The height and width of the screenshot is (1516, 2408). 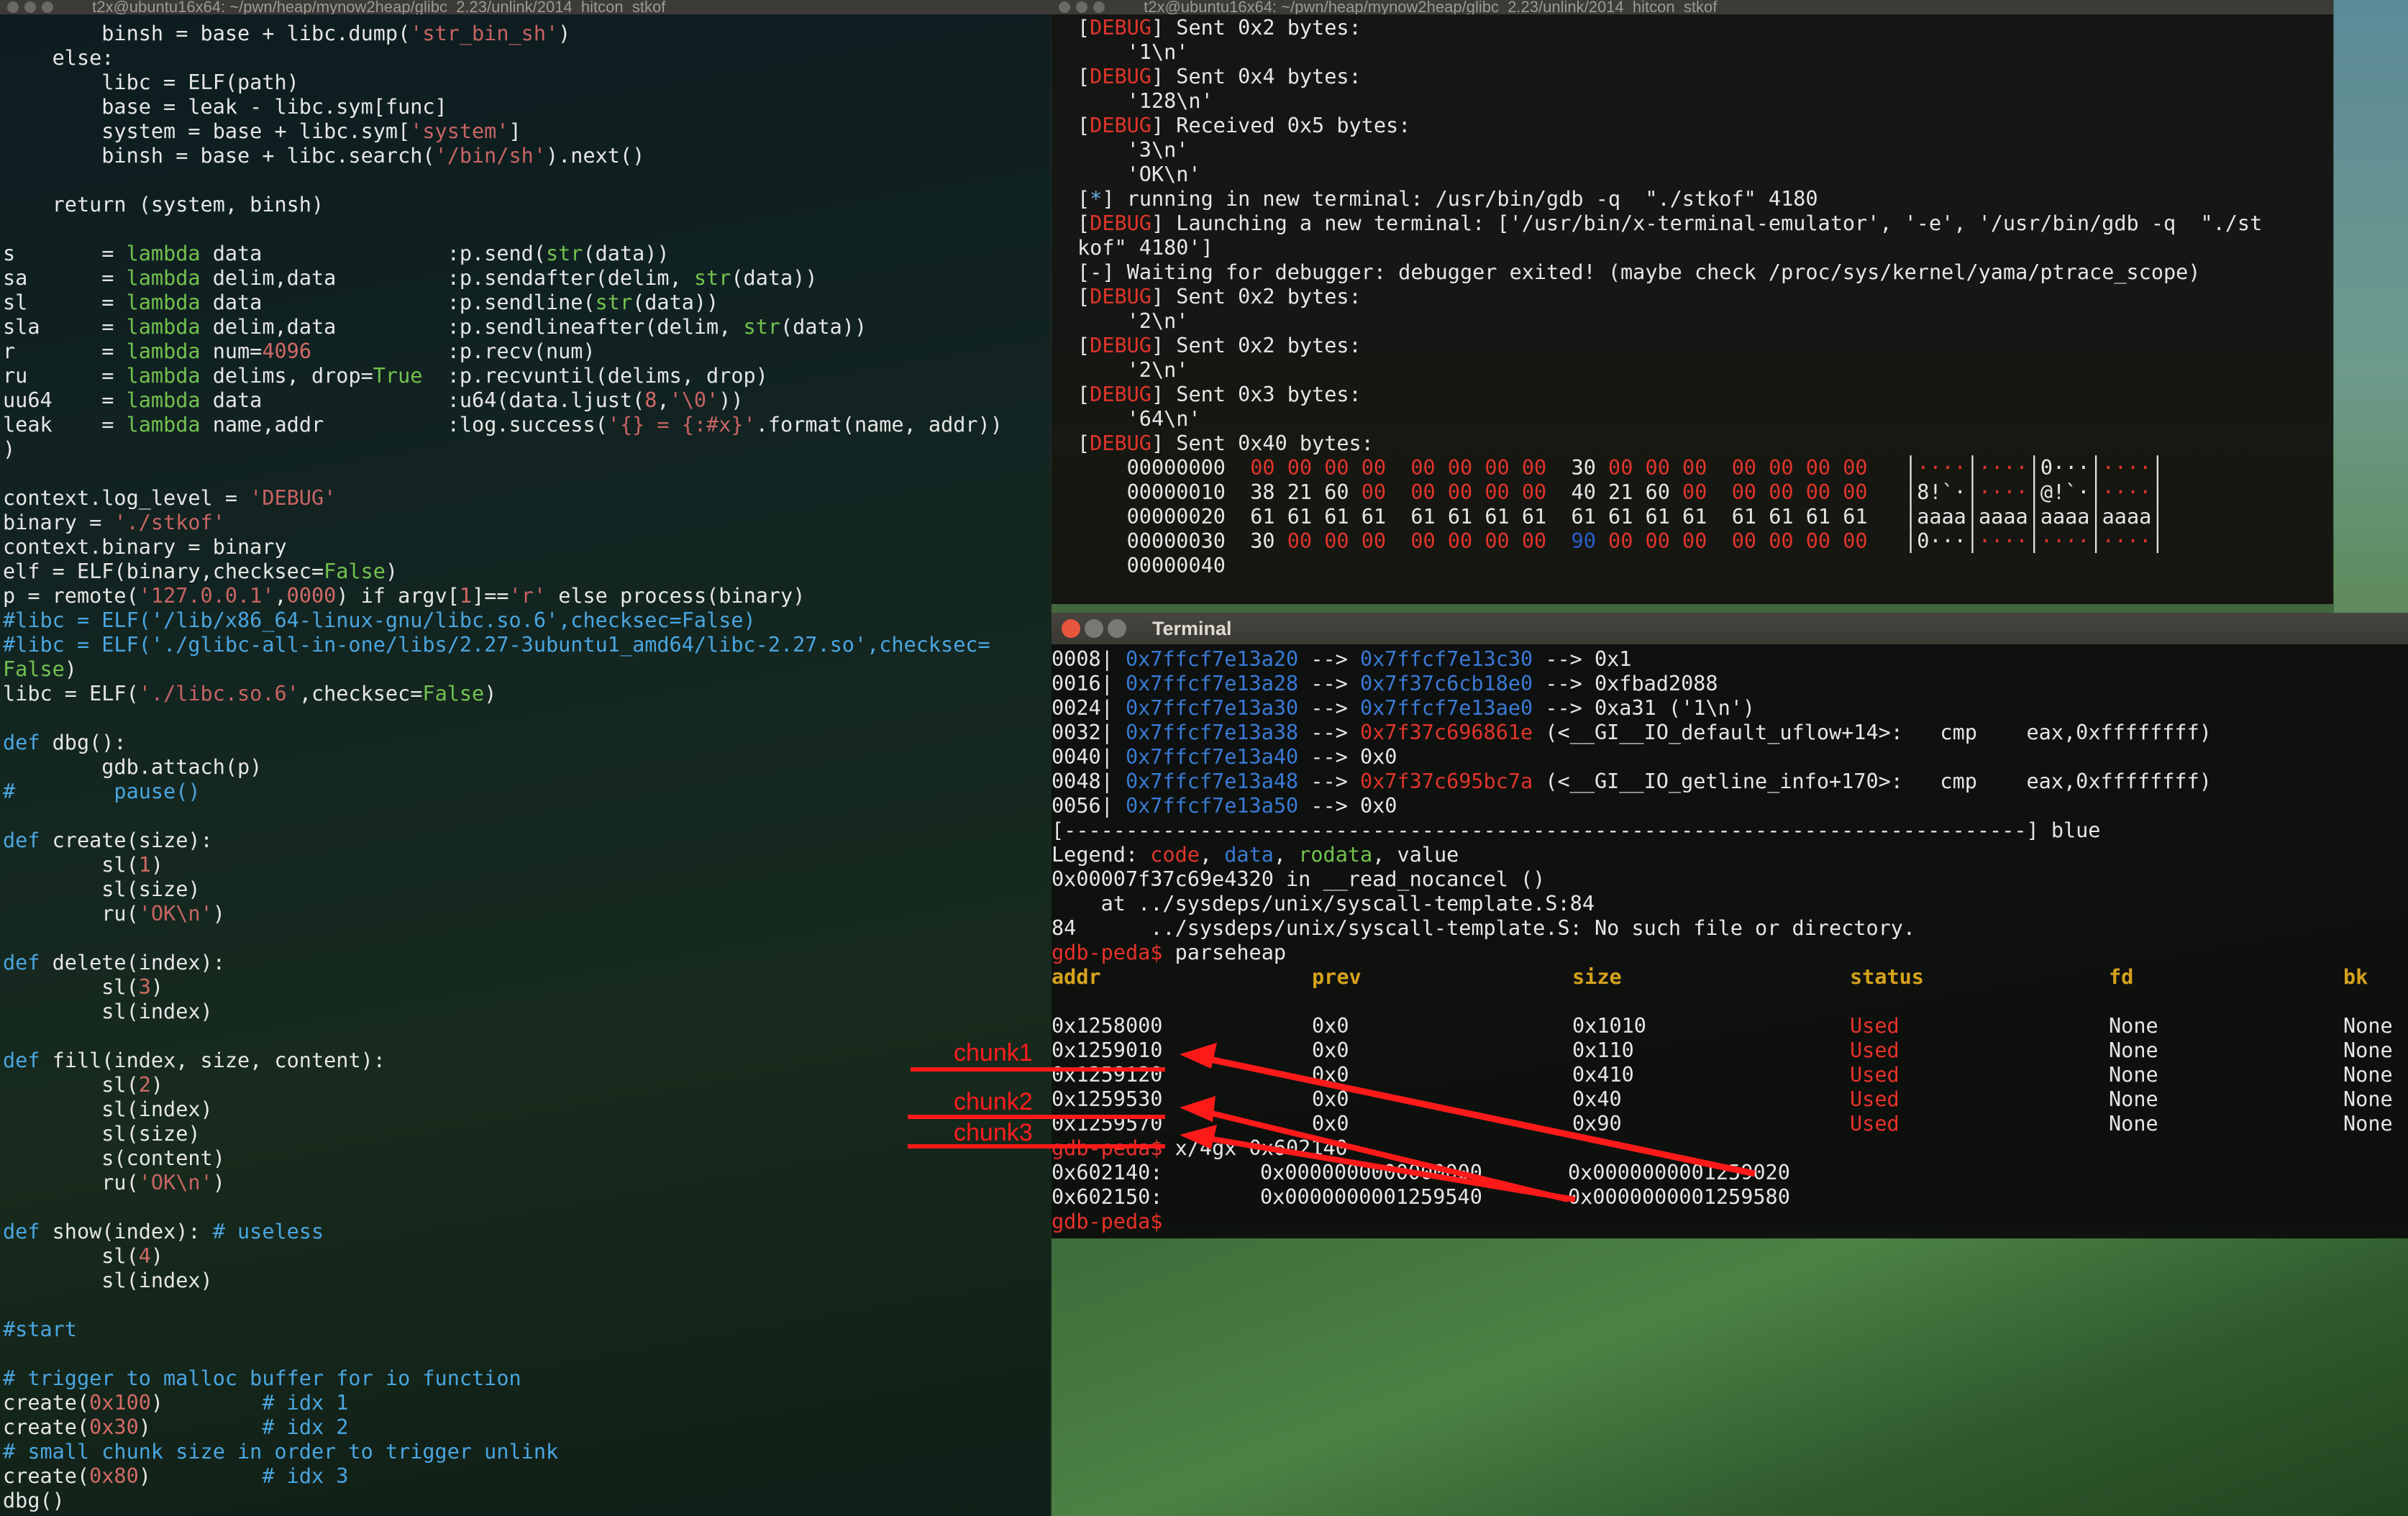 What do you see at coordinates (1477, 1115) in the screenshot?
I see `arrow-to-chunk1` at bounding box center [1477, 1115].